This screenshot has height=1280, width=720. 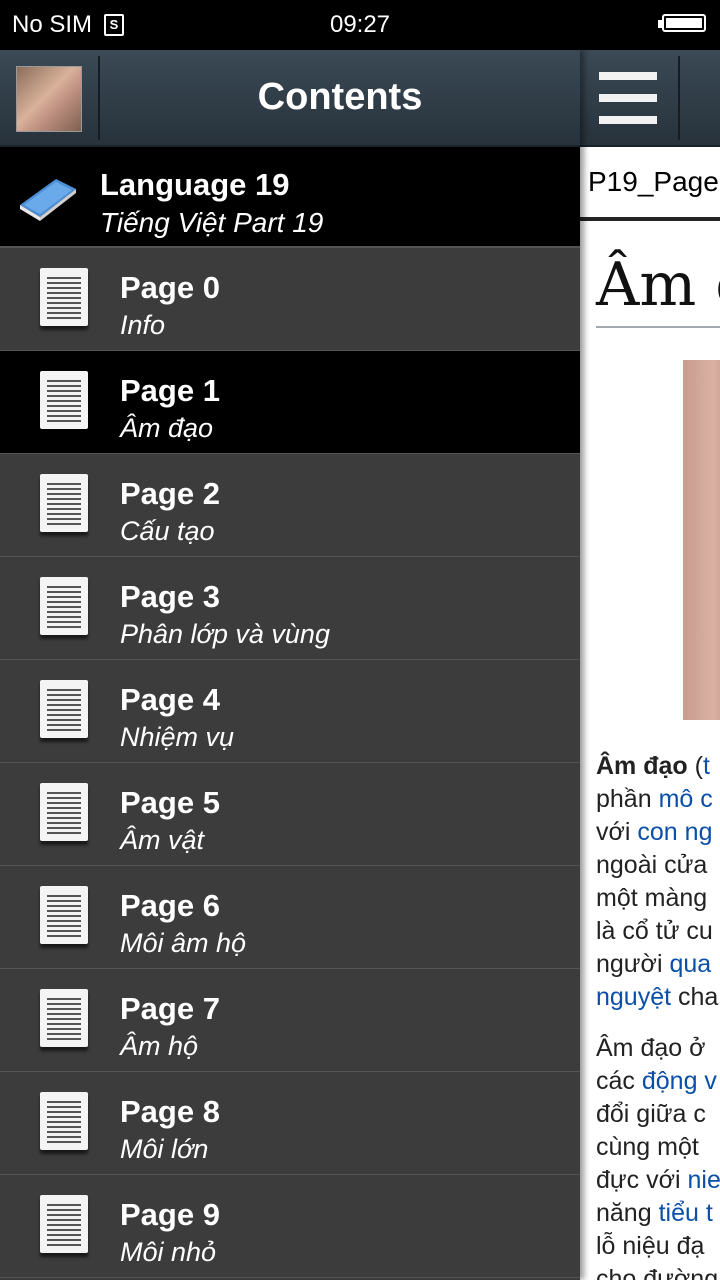 What do you see at coordinates (290, 505) in the screenshot?
I see `page-item-2: Page 2 Cấu tạo` at bounding box center [290, 505].